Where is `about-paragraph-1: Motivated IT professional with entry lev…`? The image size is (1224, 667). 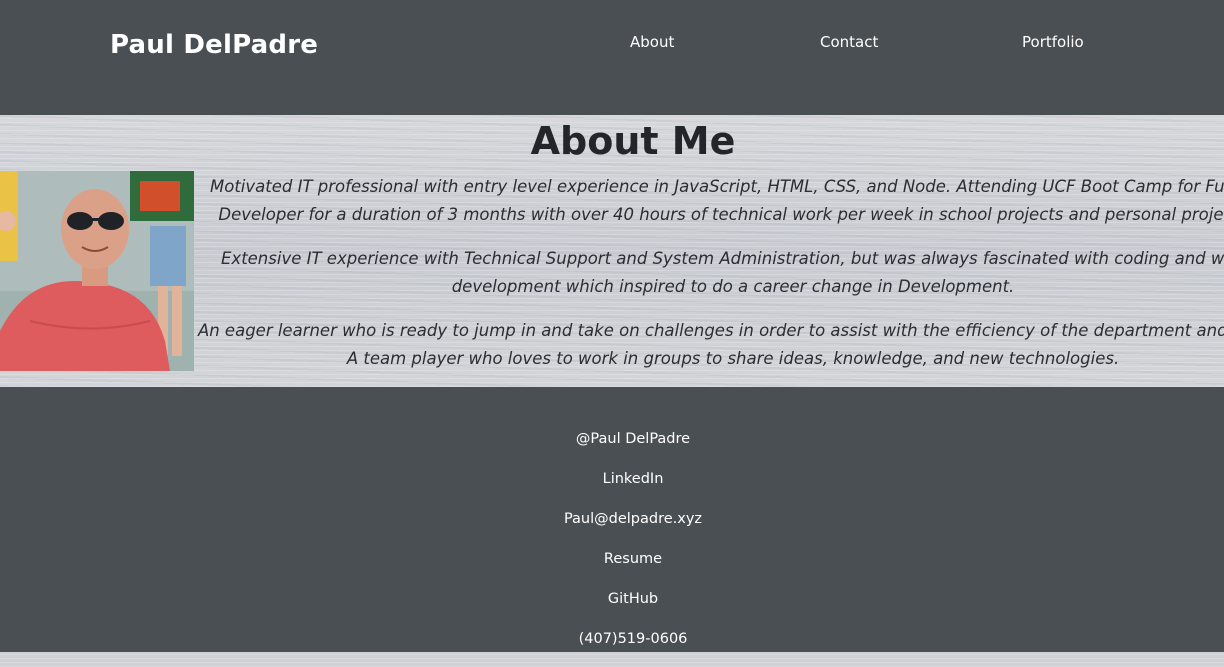 about-paragraph-1: Motivated IT professional with entry lev… is located at coordinates (709, 201).